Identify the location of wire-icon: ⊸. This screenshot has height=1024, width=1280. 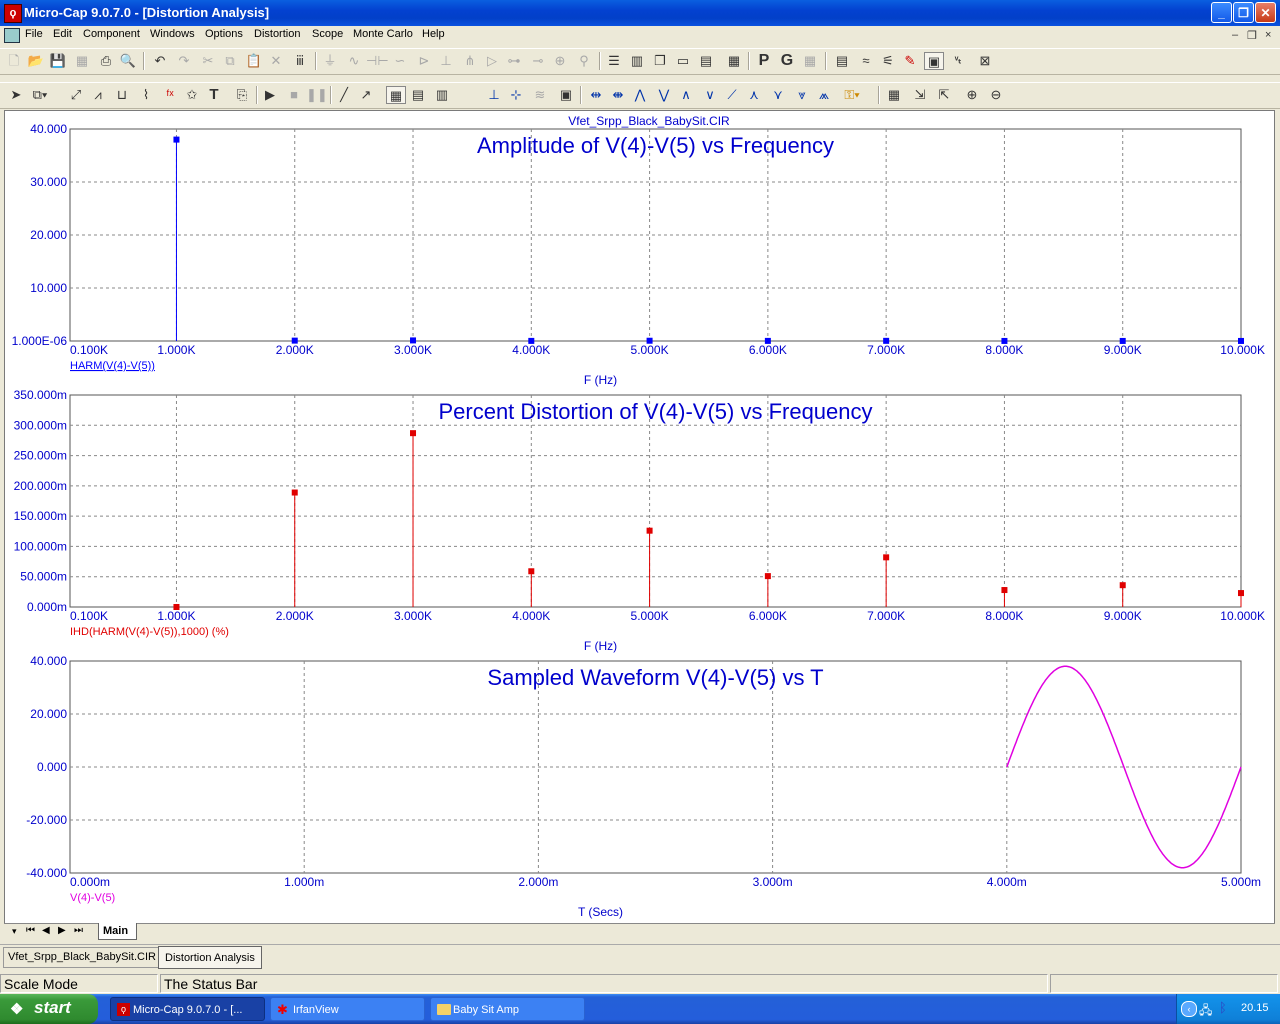
(538, 61).